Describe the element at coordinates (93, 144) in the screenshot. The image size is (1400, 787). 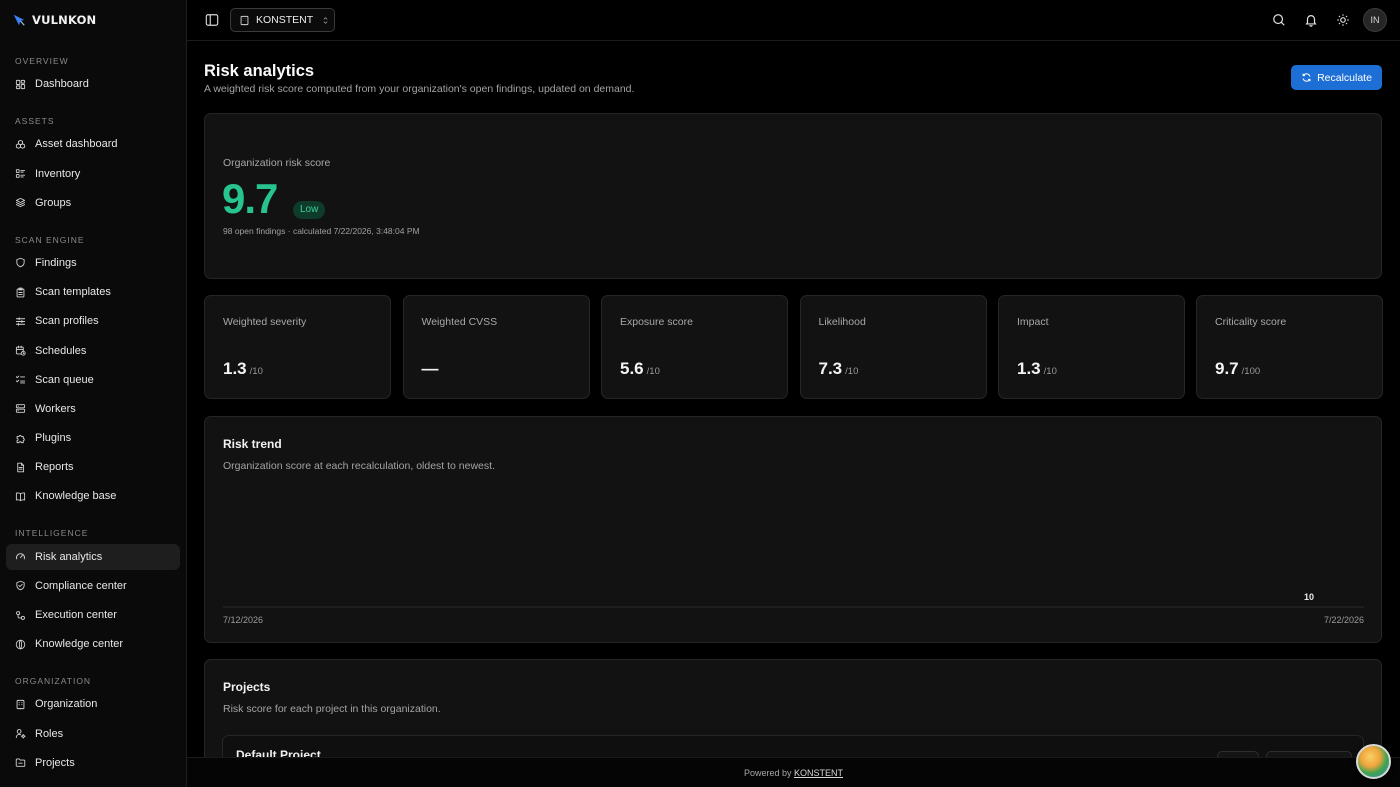
I see `sidebar-item-asset-dashboard: Asset dashboard` at that location.